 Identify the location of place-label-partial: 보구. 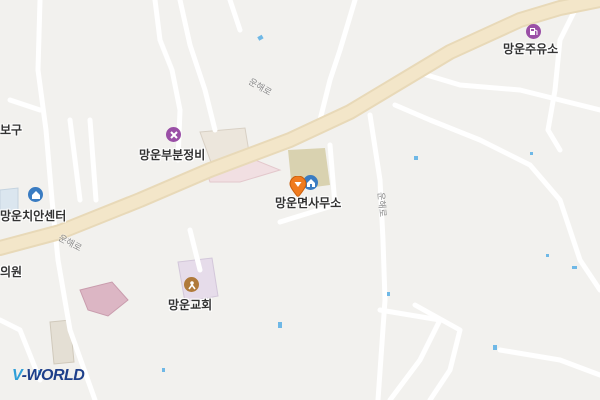
(11, 129).